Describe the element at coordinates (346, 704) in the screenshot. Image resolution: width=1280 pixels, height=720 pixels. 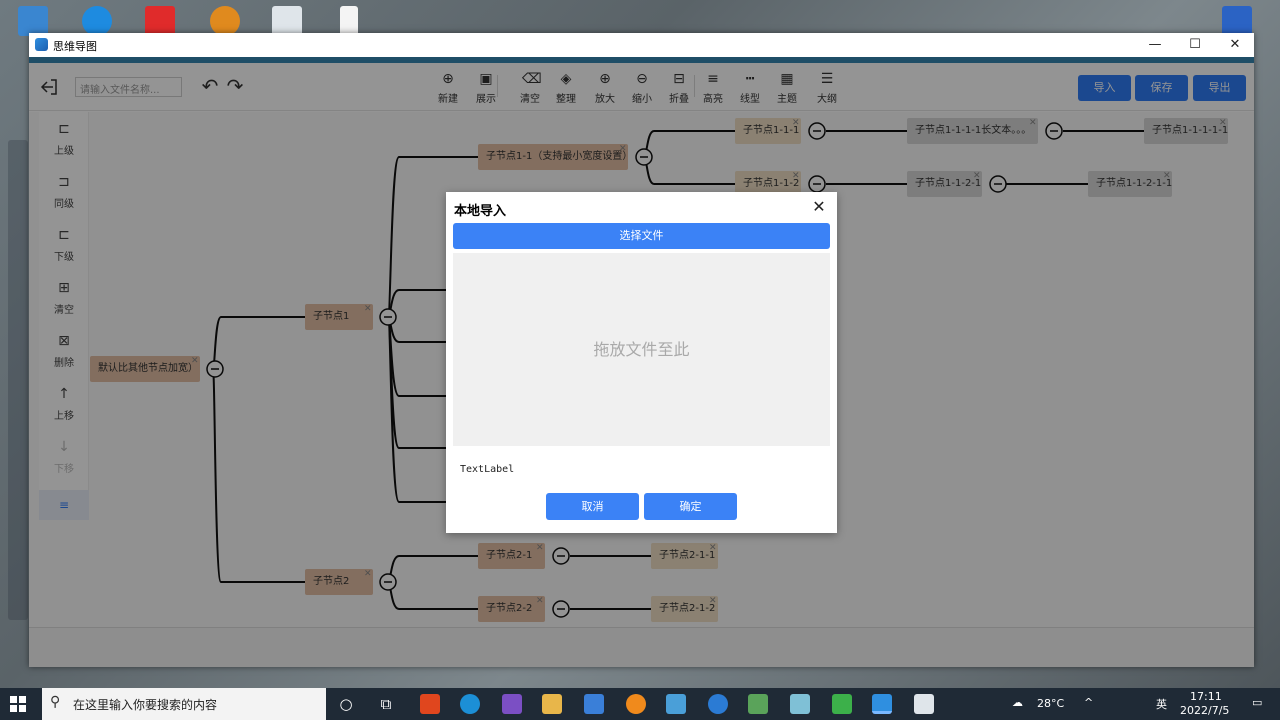
I see `cortana-icon: ○` at that location.